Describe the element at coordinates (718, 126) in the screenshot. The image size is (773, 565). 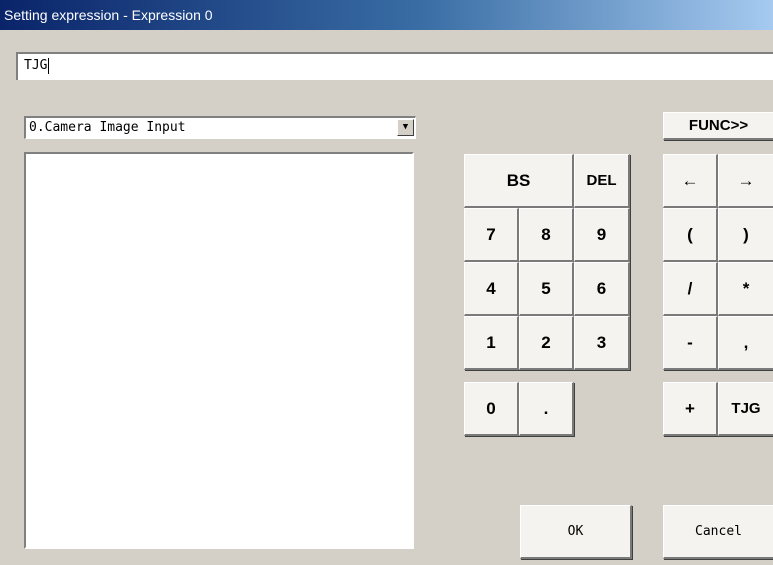
I see `func-button: FUNC>>` at that location.